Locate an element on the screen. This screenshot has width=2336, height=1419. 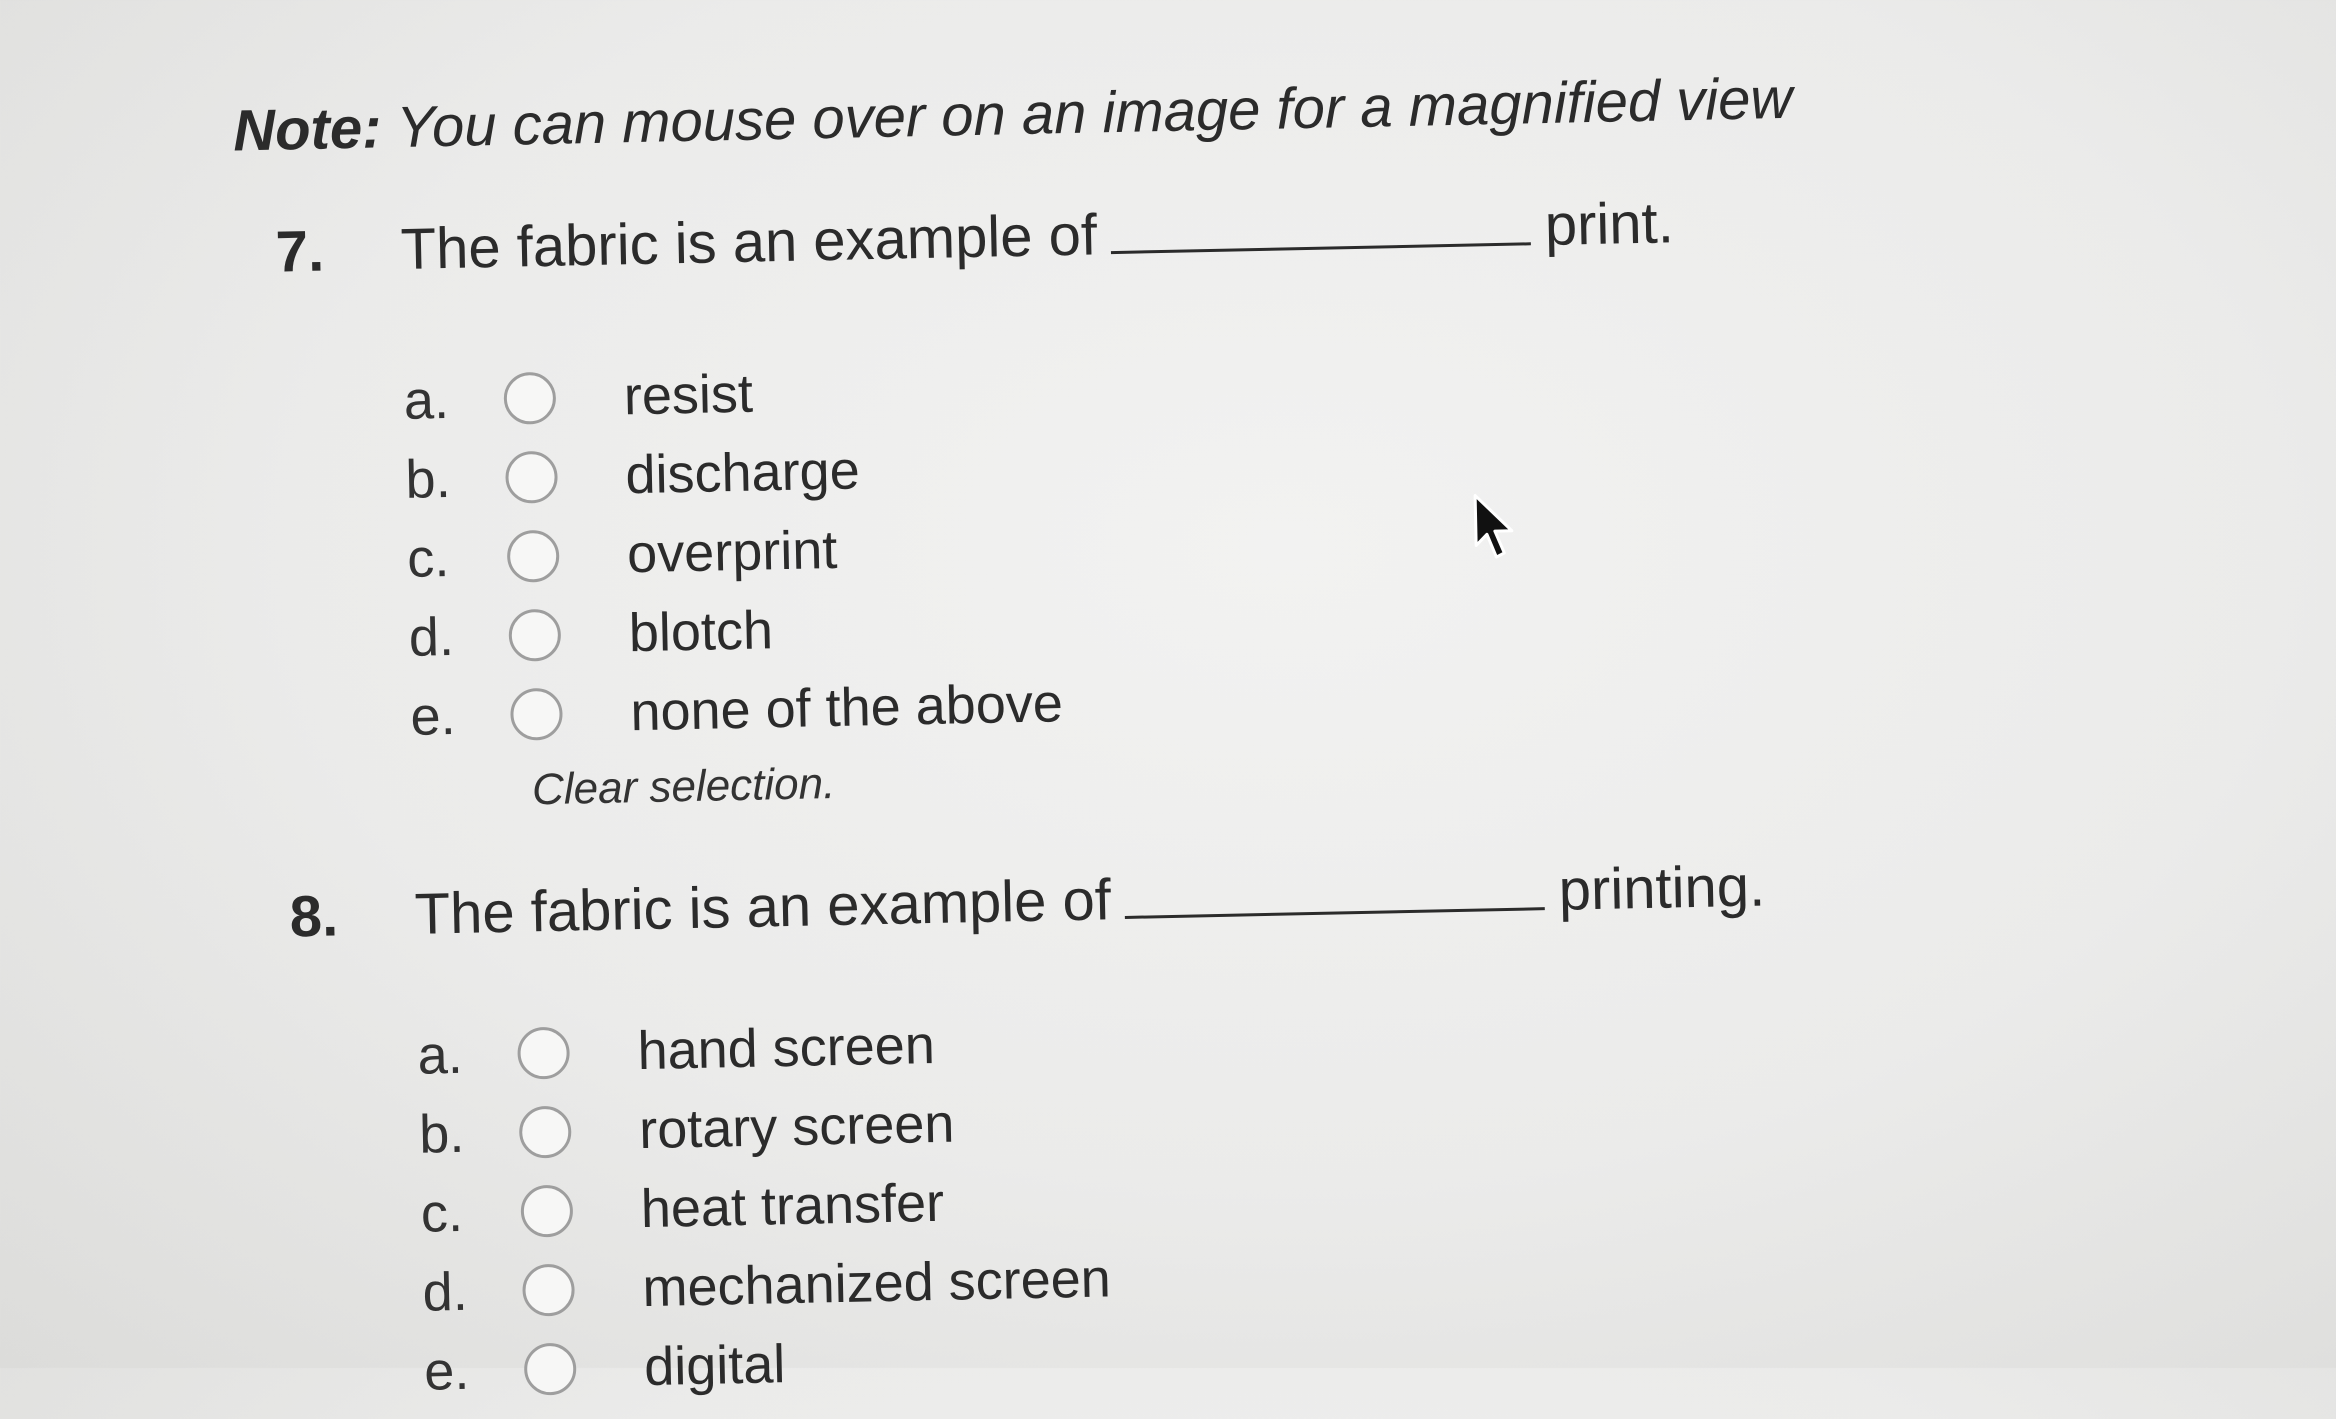
option-label: none of the above is located at coordinates (847, 707).